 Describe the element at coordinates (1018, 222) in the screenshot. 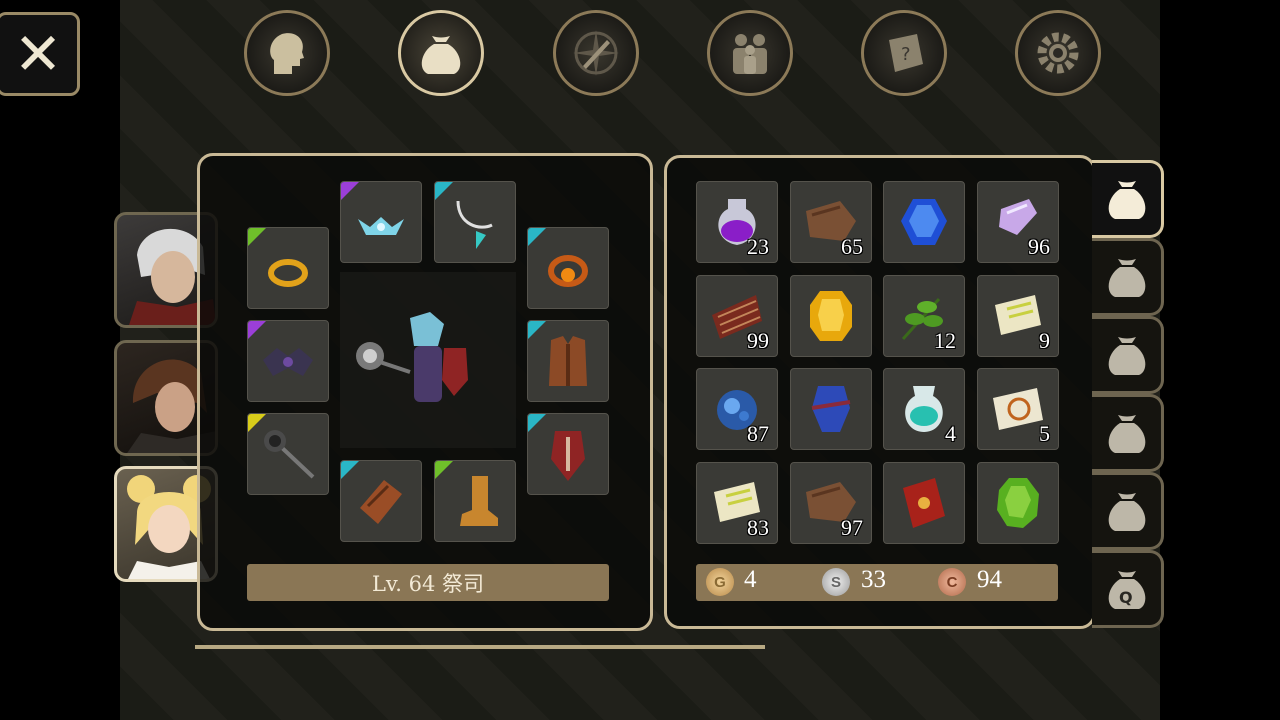

I see `inventory-slot: 96` at that location.